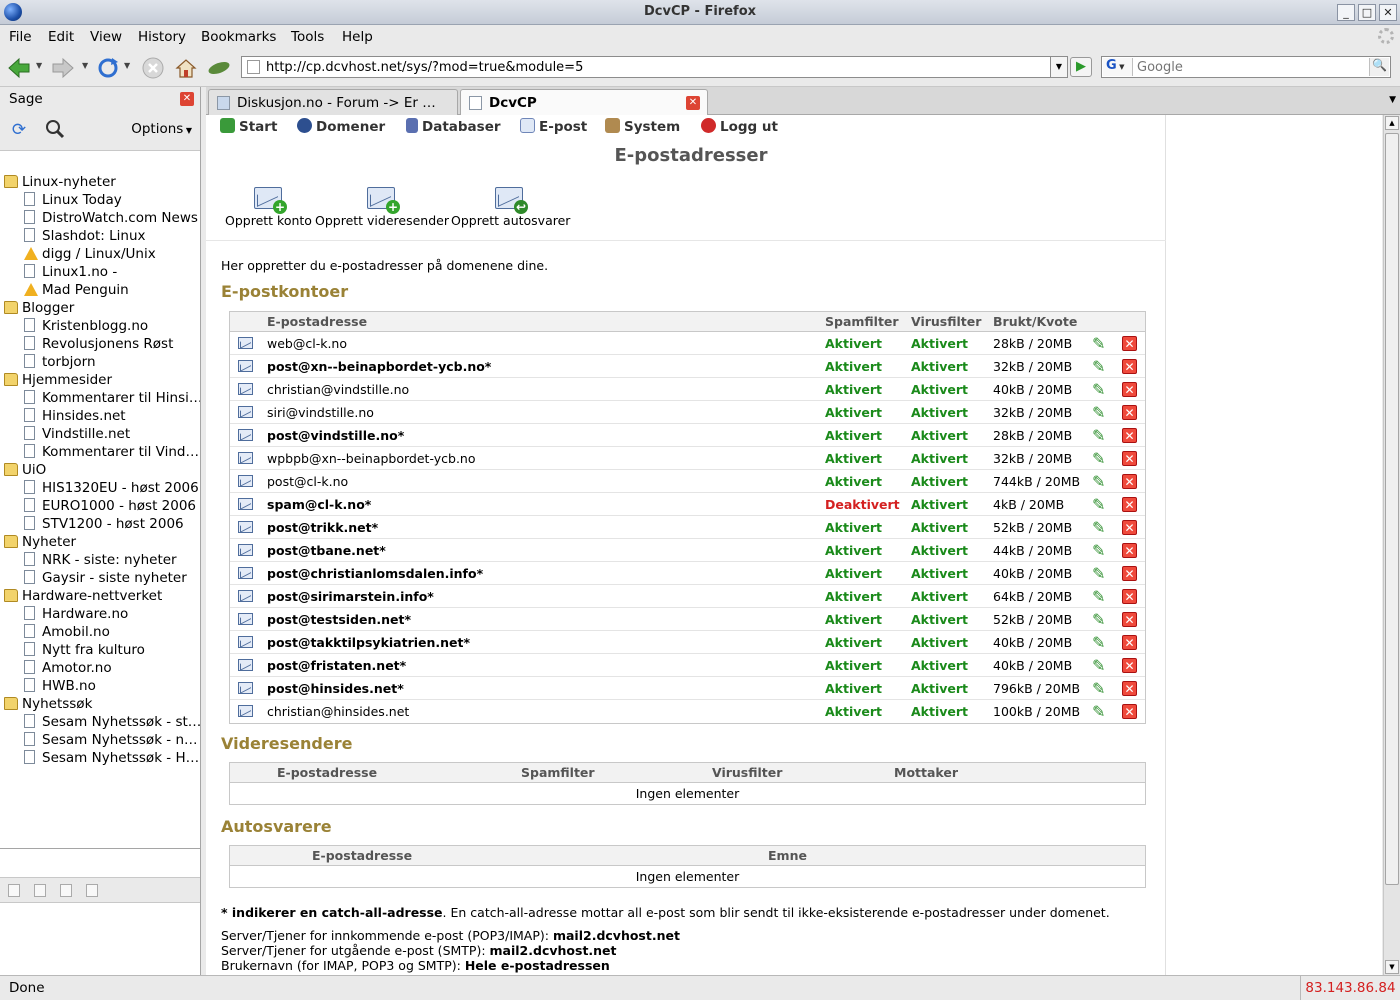  What do you see at coordinates (100, 704) in the screenshot?
I see `feed-folder: Nyhetssøk` at bounding box center [100, 704].